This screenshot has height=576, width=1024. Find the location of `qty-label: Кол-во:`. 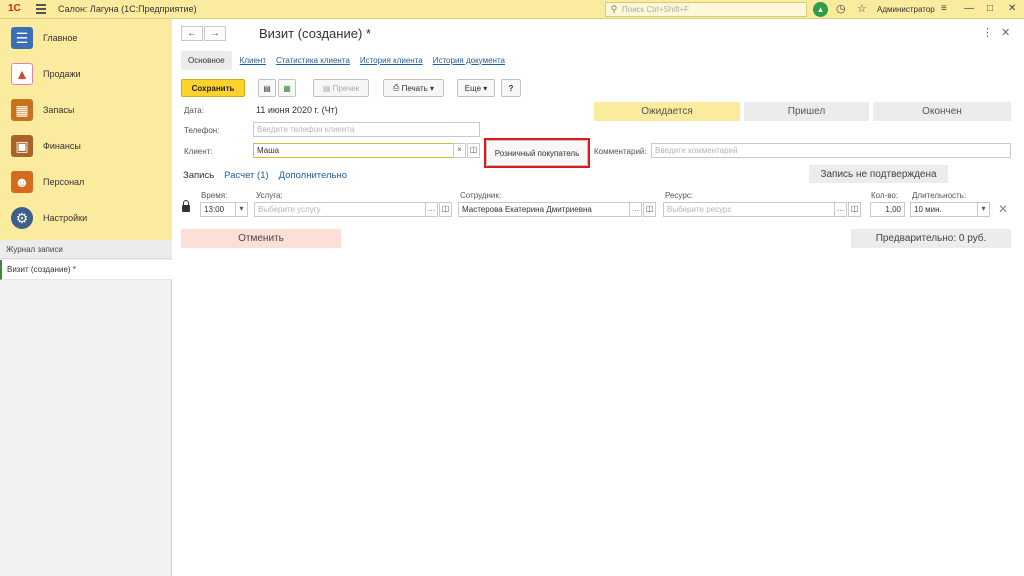

qty-label: Кол-во: is located at coordinates (885, 195).